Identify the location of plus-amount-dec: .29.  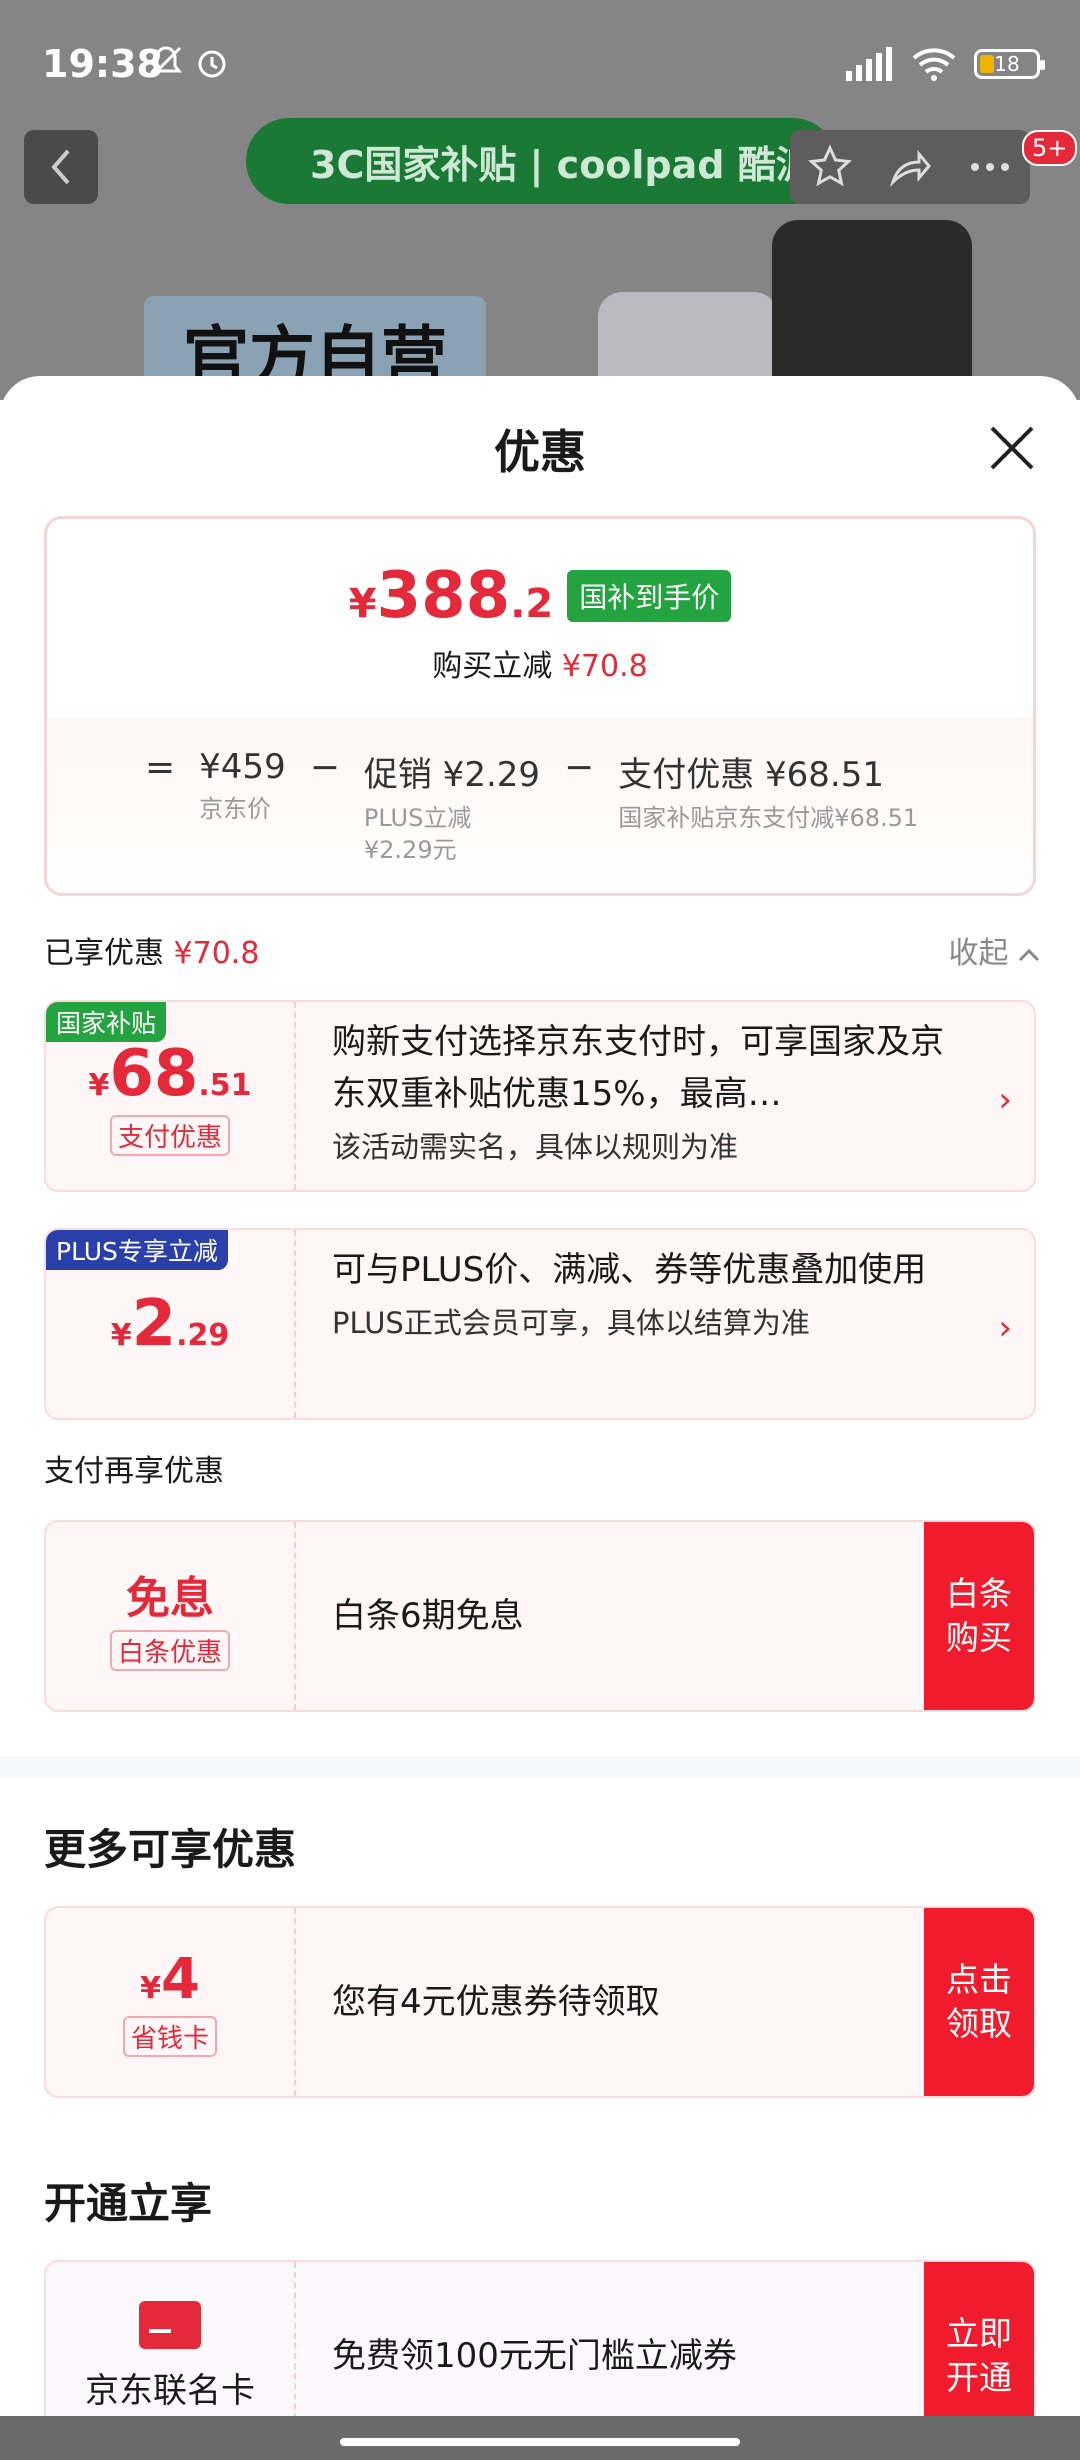
(203, 1335).